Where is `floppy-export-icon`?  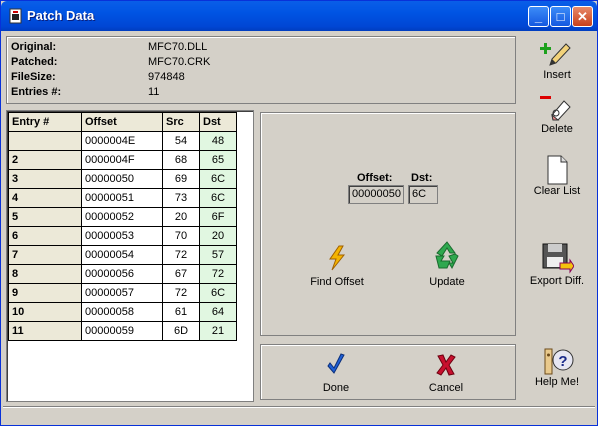 floppy-export-icon is located at coordinates (558, 258).